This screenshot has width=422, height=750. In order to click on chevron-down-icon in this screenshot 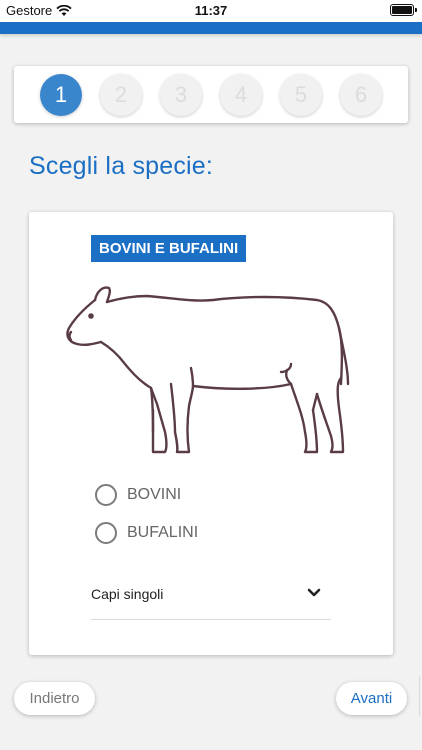, I will do `click(314, 593)`.